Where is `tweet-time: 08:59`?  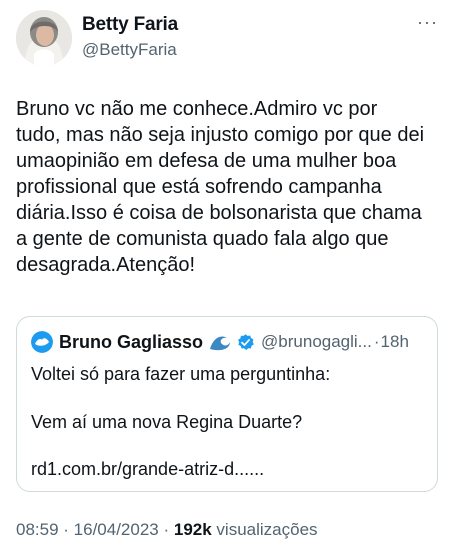
tweet-time: 08:59 is located at coordinates (37, 529).